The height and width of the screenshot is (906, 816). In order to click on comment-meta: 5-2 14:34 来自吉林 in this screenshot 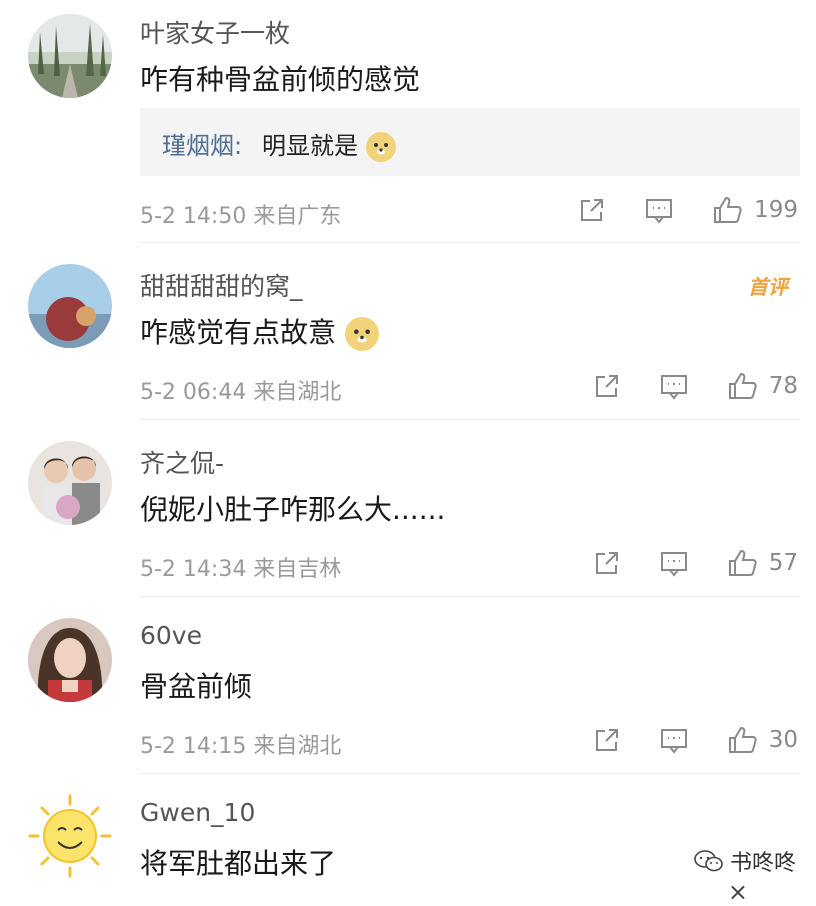, I will do `click(240, 567)`.